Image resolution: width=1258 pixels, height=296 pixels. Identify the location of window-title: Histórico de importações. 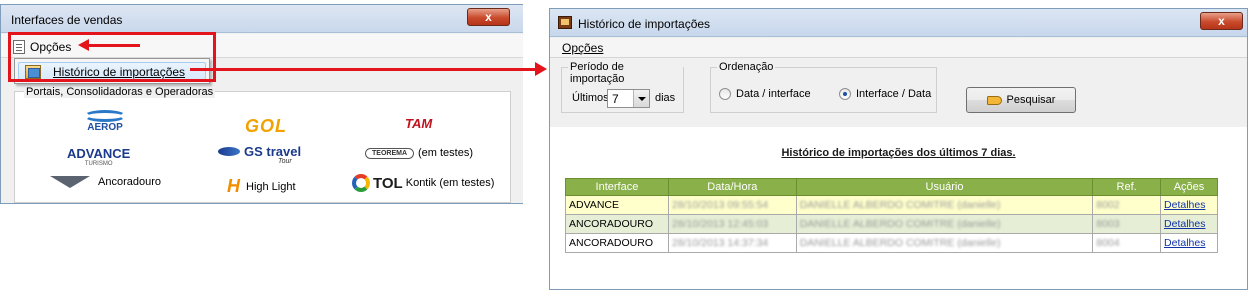
(644, 24).